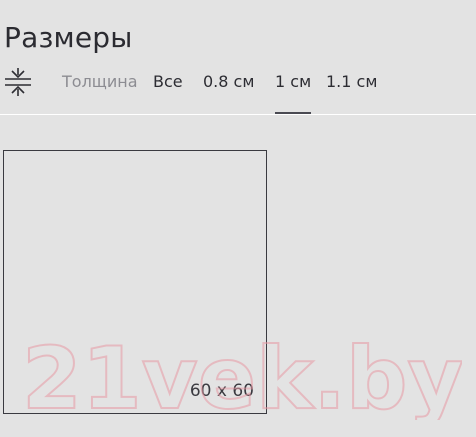 This screenshot has height=437, width=476. I want to click on filter-option-all: Все, so click(168, 81).